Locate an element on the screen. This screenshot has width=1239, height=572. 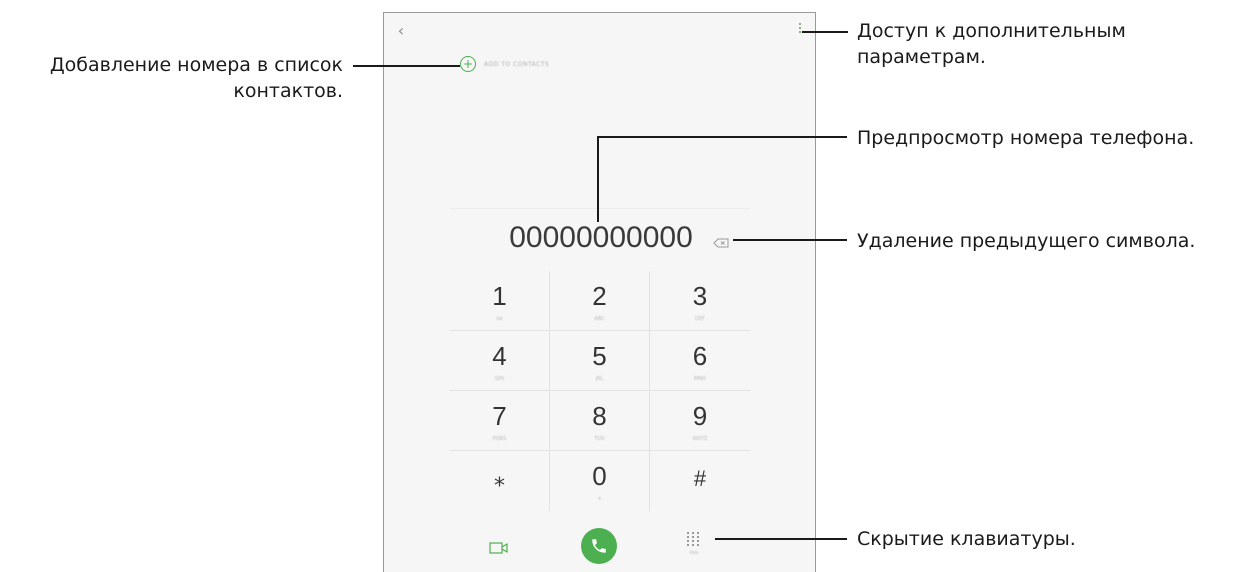
hide-keypad-label: Hide is located at coordinates (694, 552).